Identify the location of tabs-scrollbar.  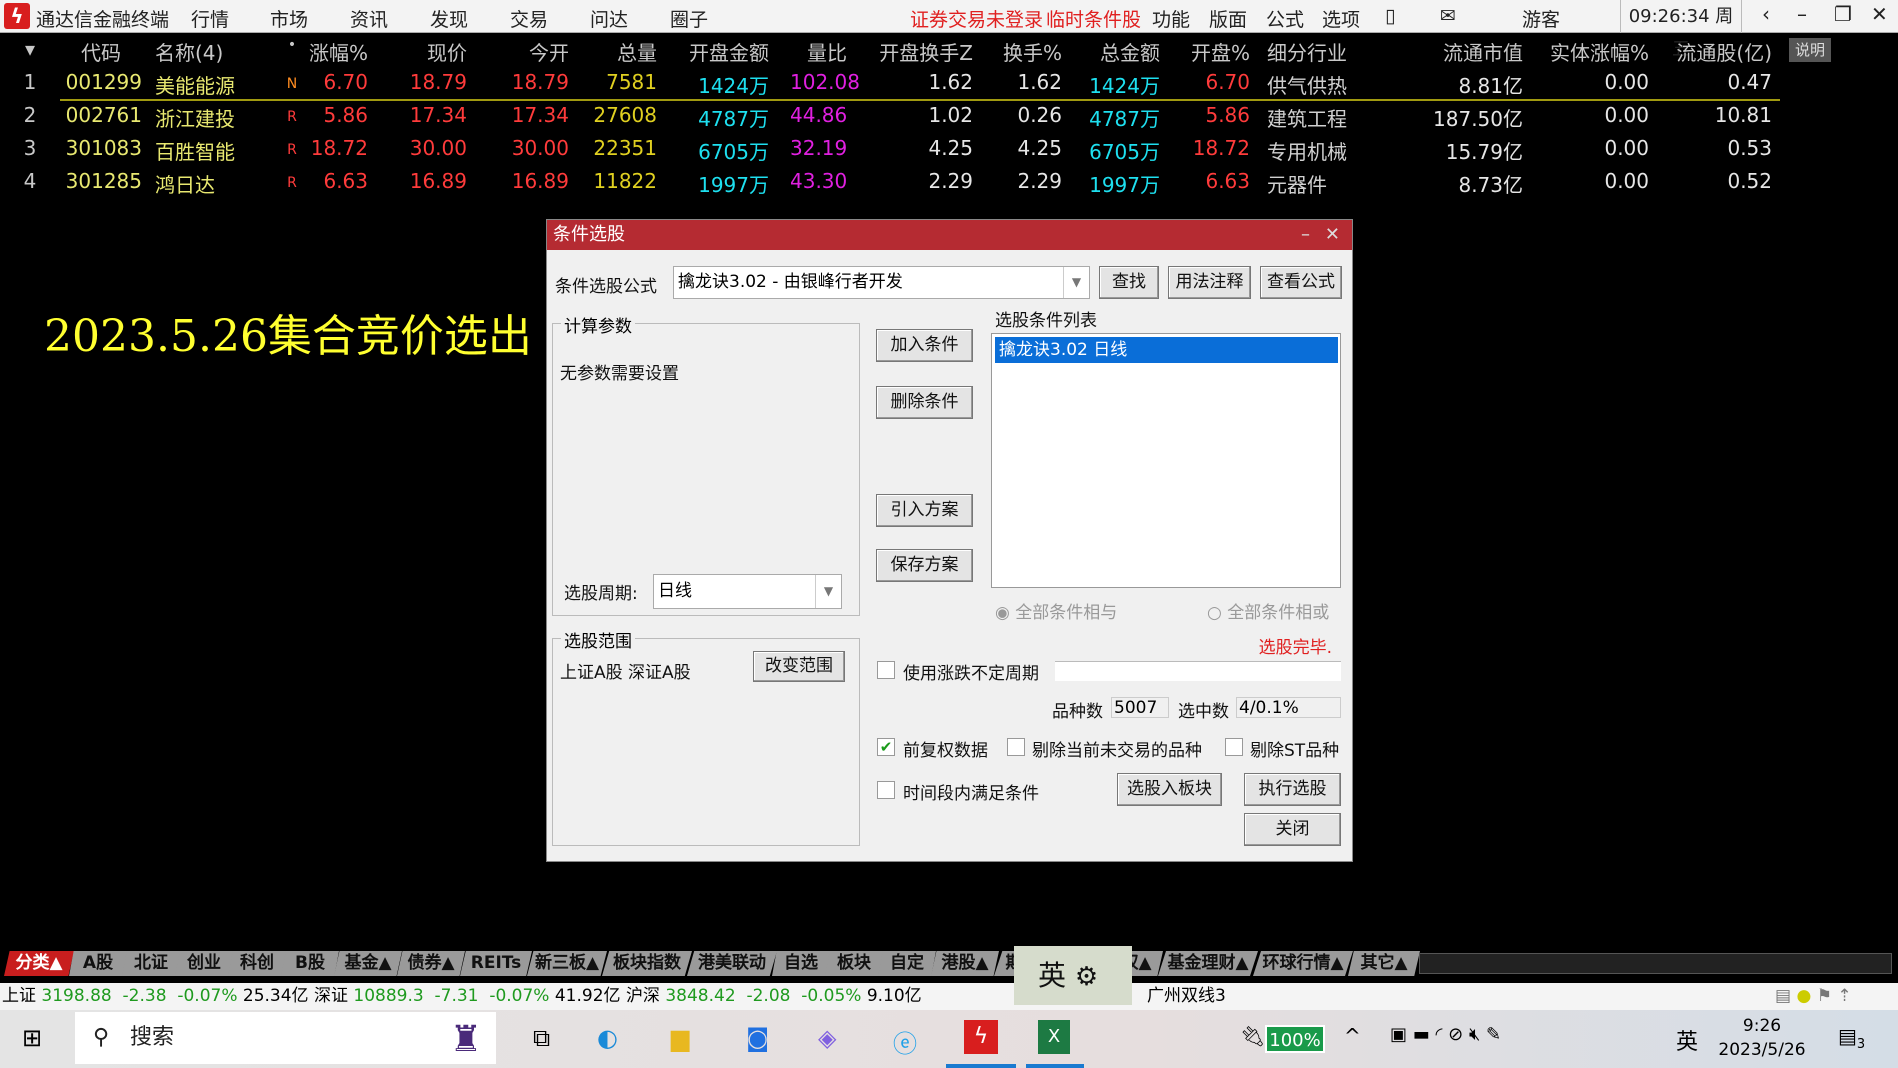
(1655, 963).